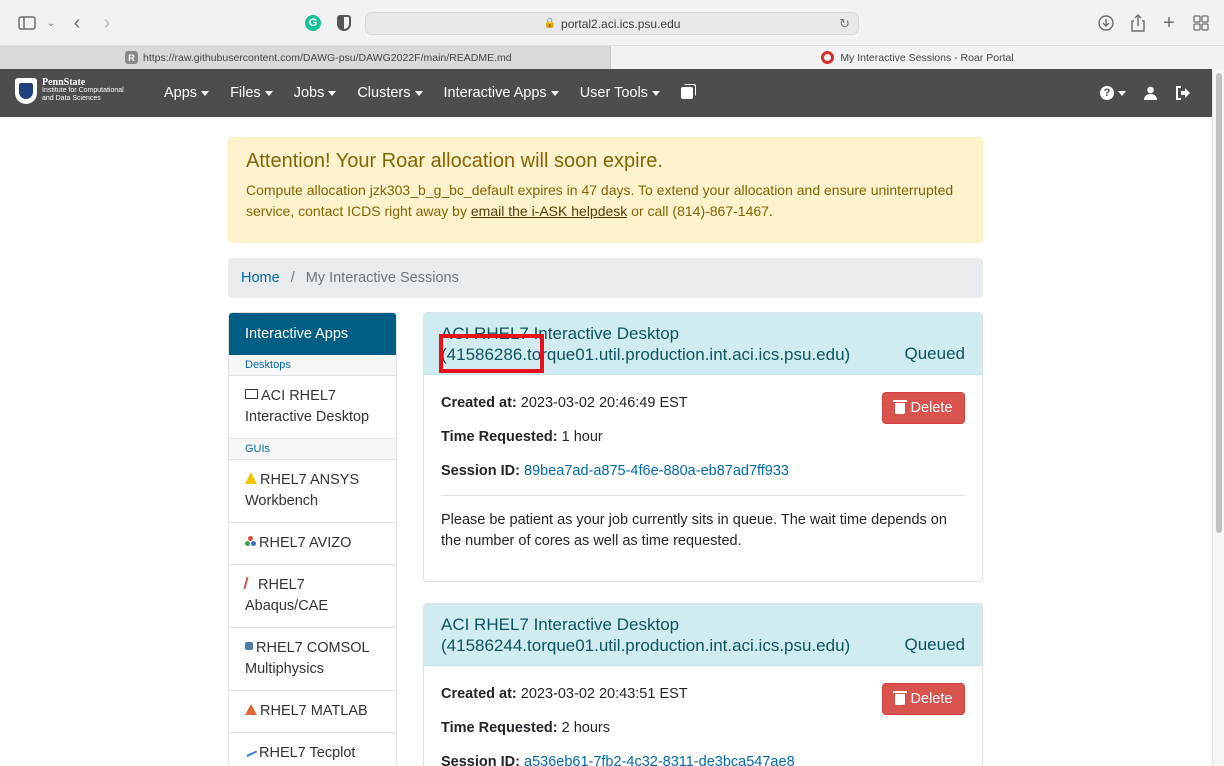  I want to click on logo-line1: PennState, so click(64, 82).